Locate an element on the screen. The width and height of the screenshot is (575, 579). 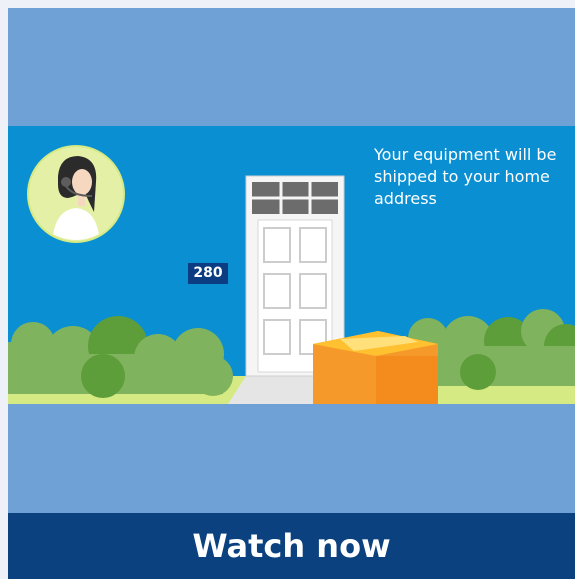
left-bushes is located at coordinates (120, 357).